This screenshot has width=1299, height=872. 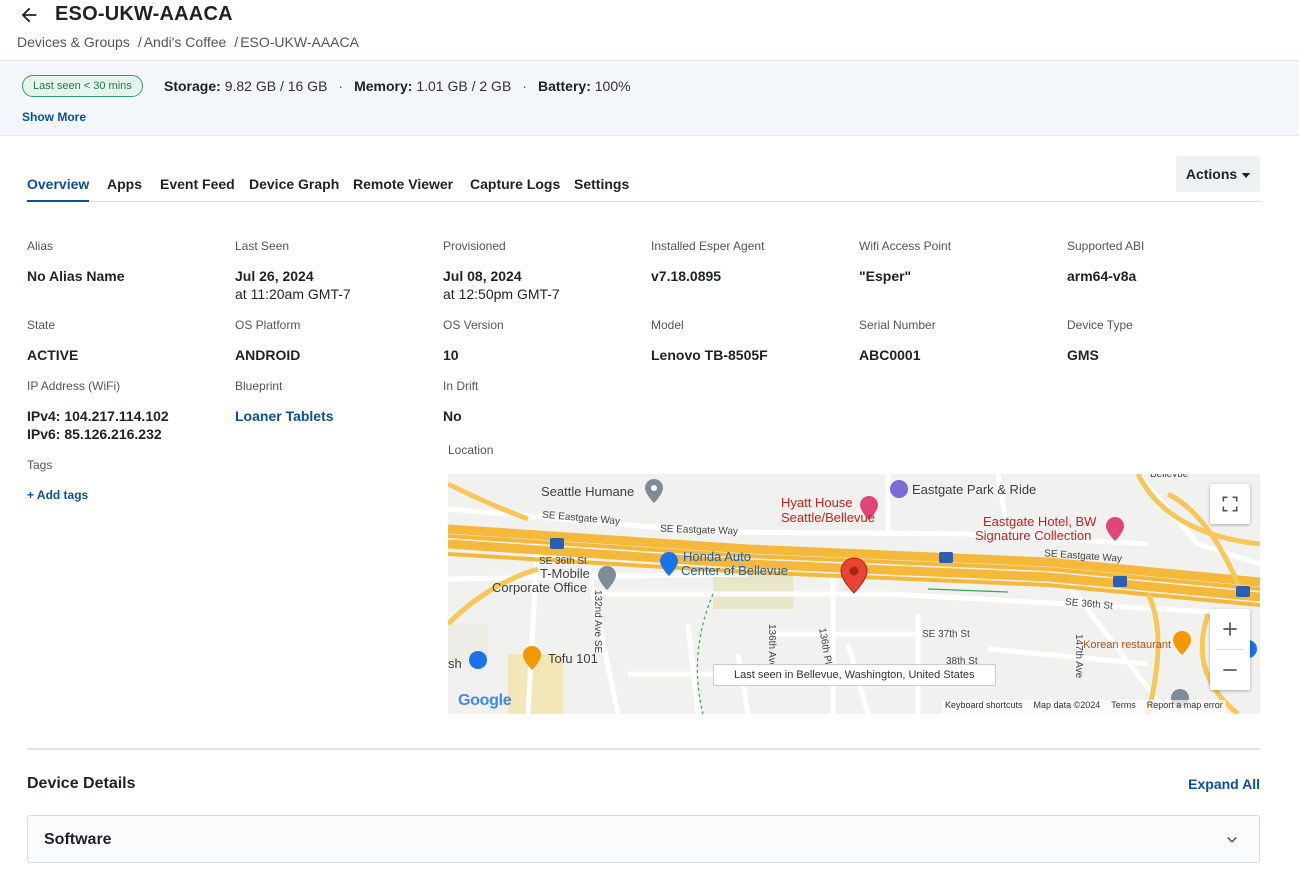 I want to click on blueprint-link: Loaner Tablets, so click(x=284, y=416).